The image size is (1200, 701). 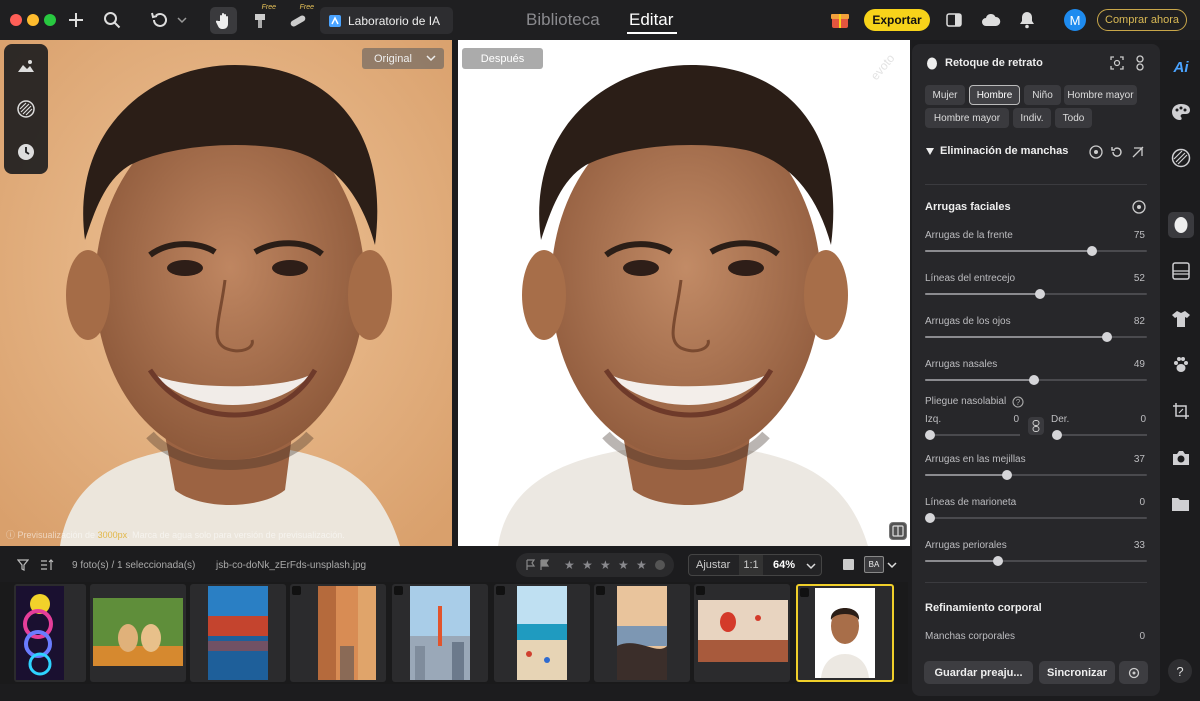 I want to click on caret-down-icon, so click(x=930, y=151).